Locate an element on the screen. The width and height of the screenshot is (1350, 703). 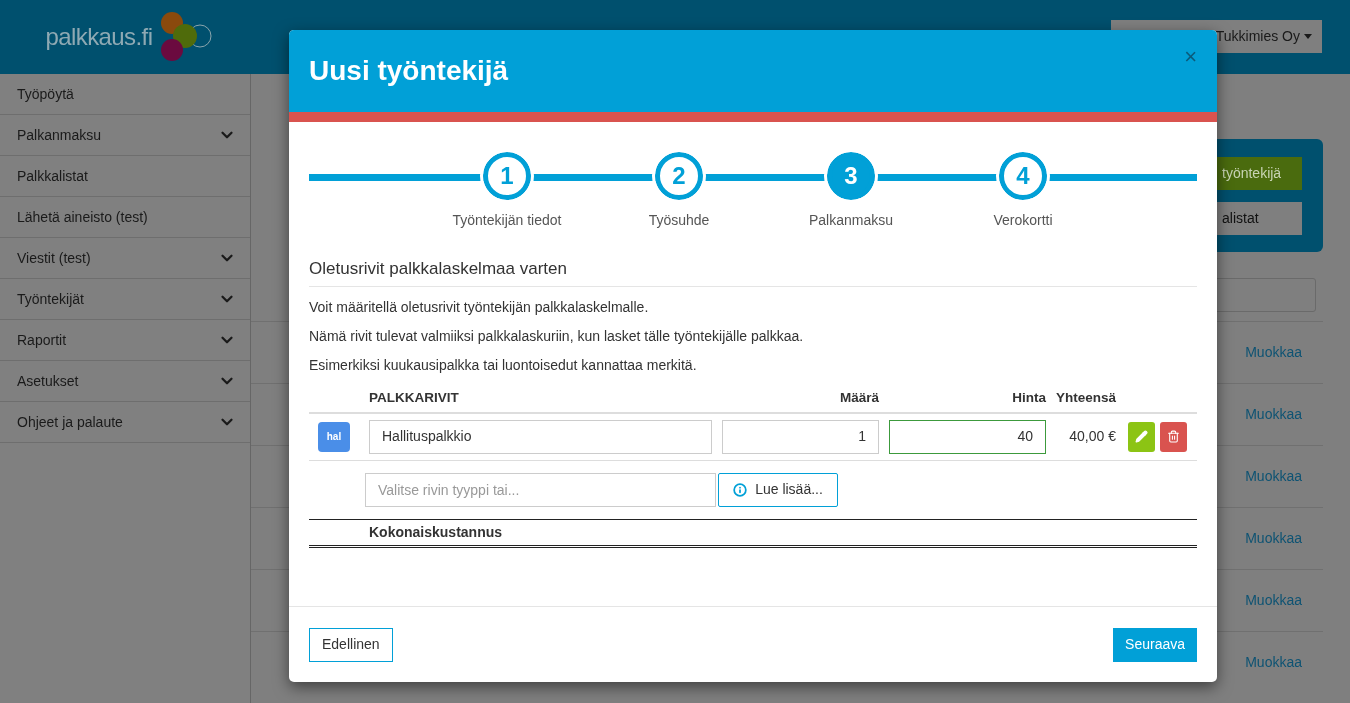
back-button: Edellinen is located at coordinates (351, 644).